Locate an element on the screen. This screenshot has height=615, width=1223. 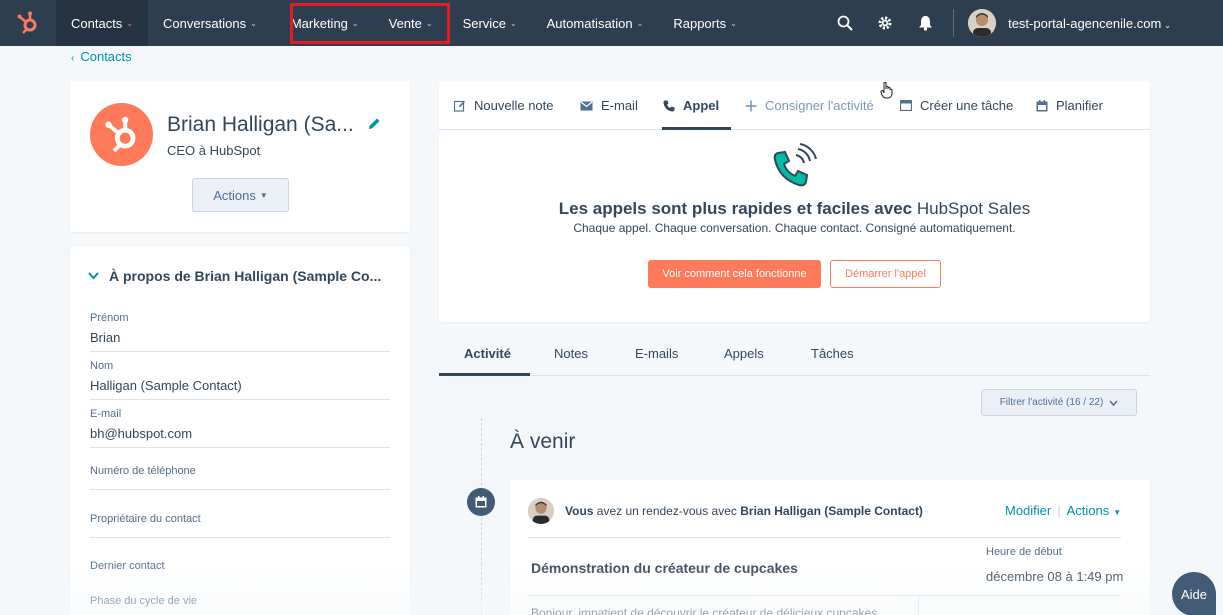
tab-appels: Appels is located at coordinates (744, 353).